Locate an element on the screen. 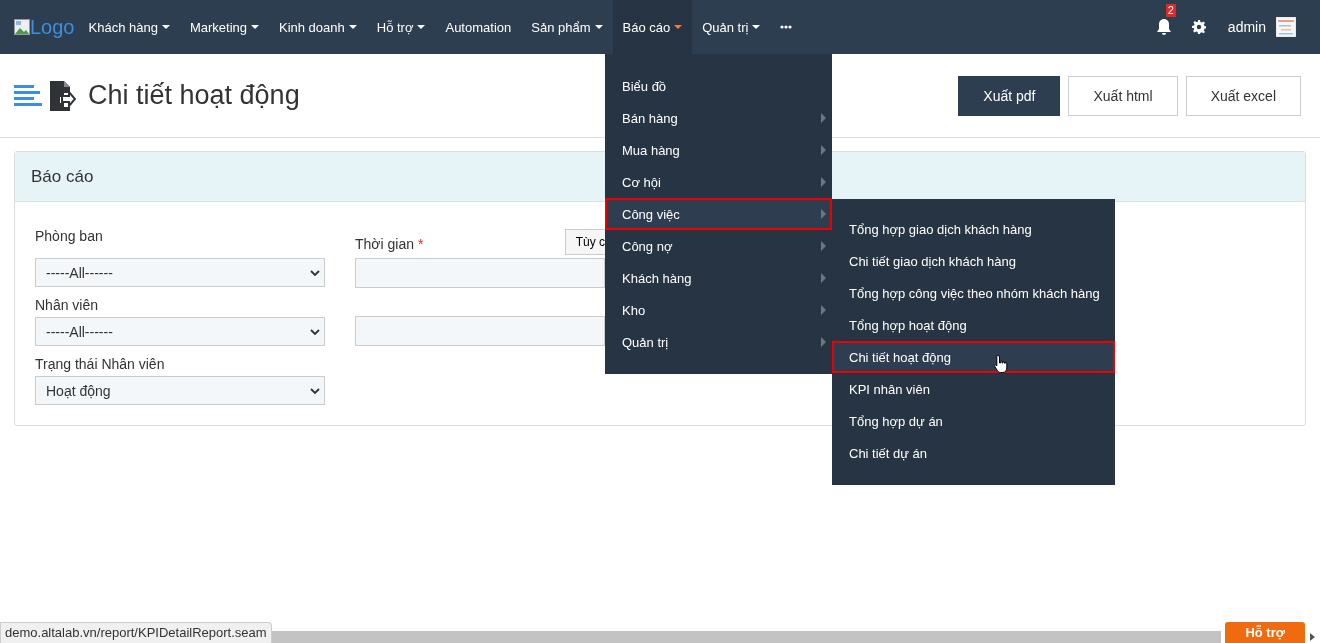 The image size is (1320, 643). menu-item: Khách hàng is located at coordinates (718, 278).